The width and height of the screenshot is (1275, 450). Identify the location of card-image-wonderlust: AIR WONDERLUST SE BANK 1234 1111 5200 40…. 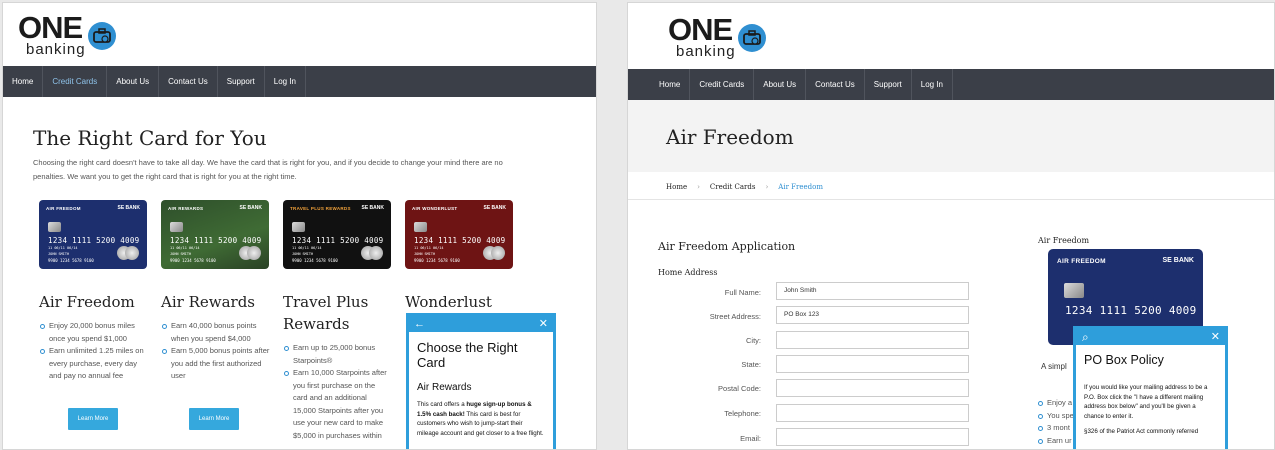
(459, 234).